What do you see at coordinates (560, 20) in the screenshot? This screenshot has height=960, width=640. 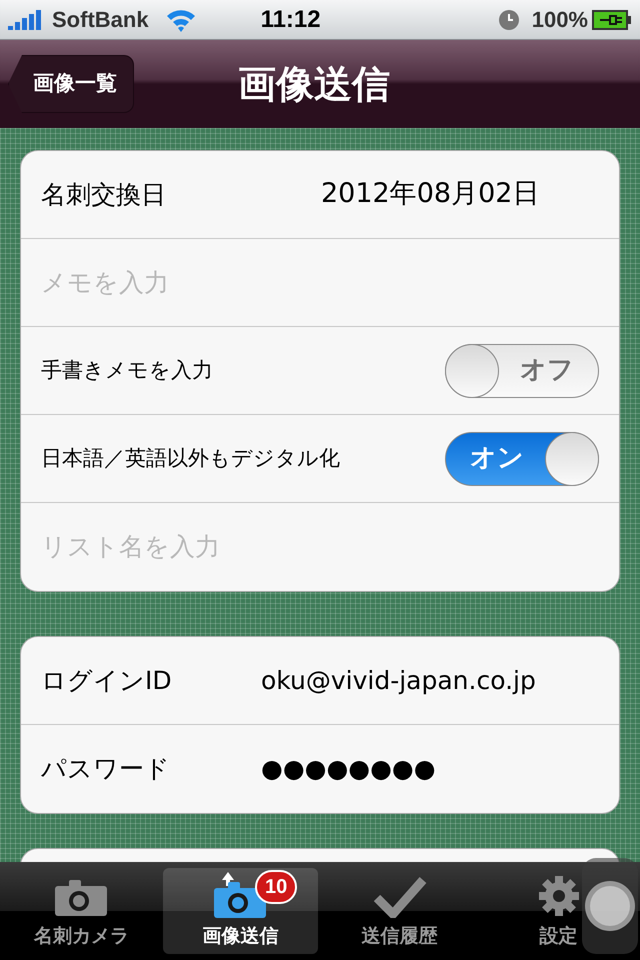 I see `battery-percent: 100%` at bounding box center [560, 20].